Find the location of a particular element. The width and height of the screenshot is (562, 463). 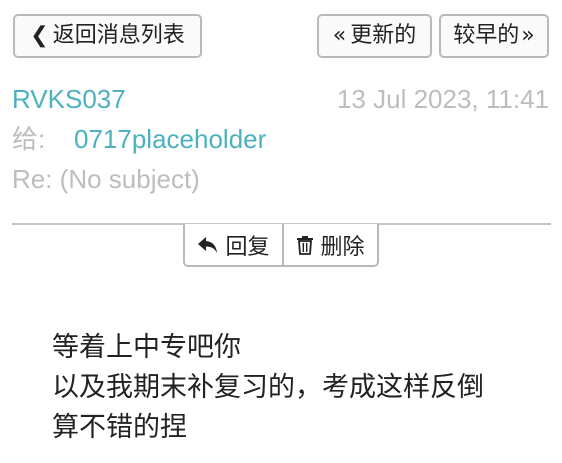

double-chevron-right-icon: » is located at coordinates (528, 35).